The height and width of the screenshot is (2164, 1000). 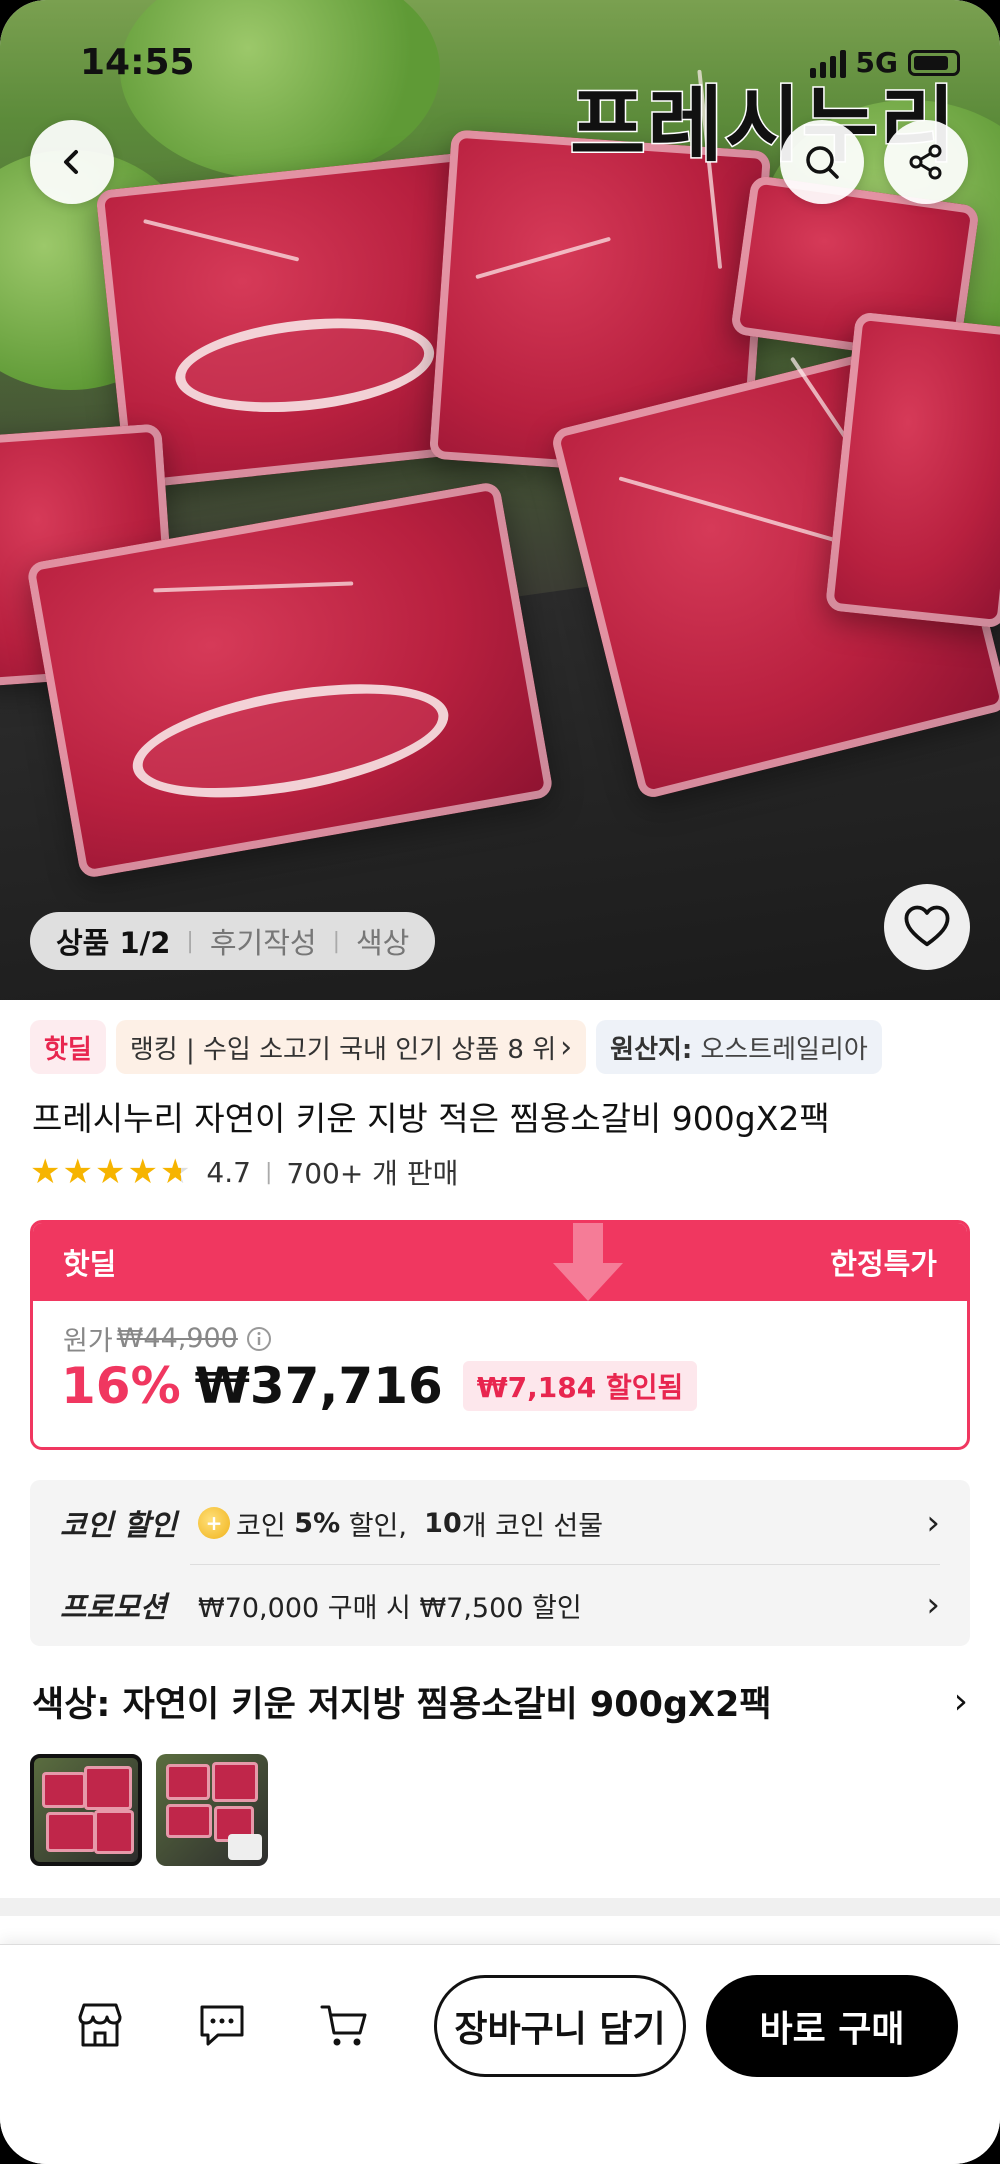 I want to click on chat-button, so click(x=222, y=2025).